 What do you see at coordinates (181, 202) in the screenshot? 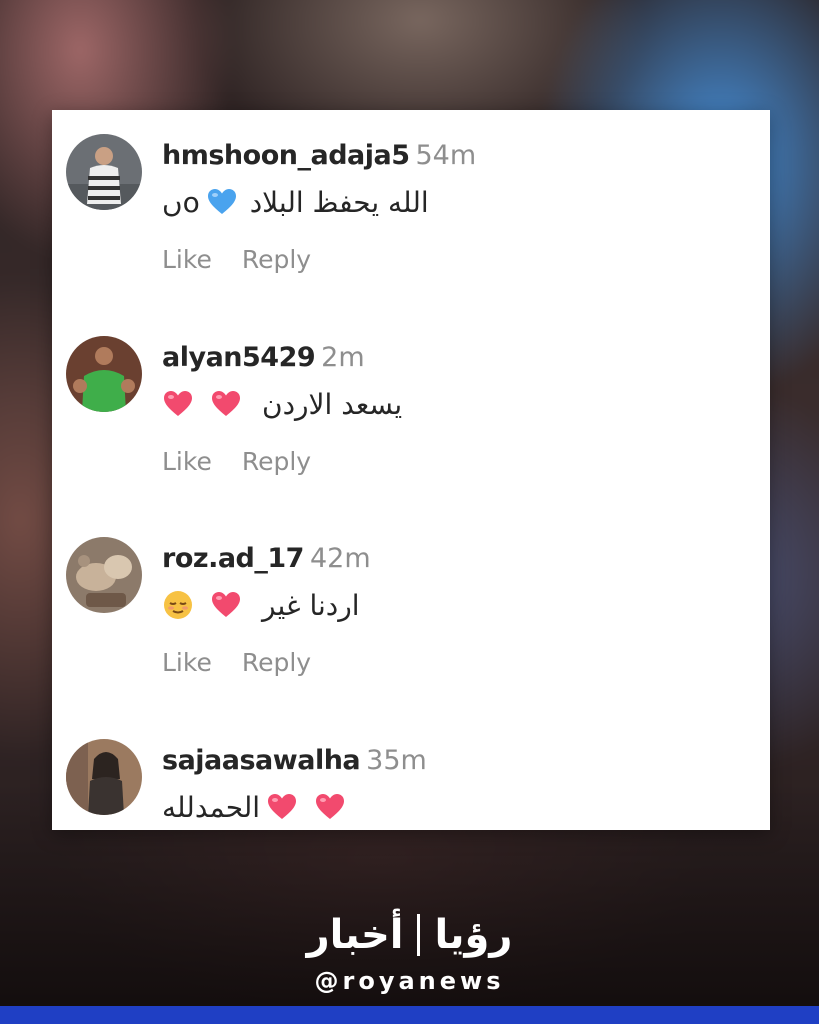
I see `comment-prefix: ںο` at bounding box center [181, 202].